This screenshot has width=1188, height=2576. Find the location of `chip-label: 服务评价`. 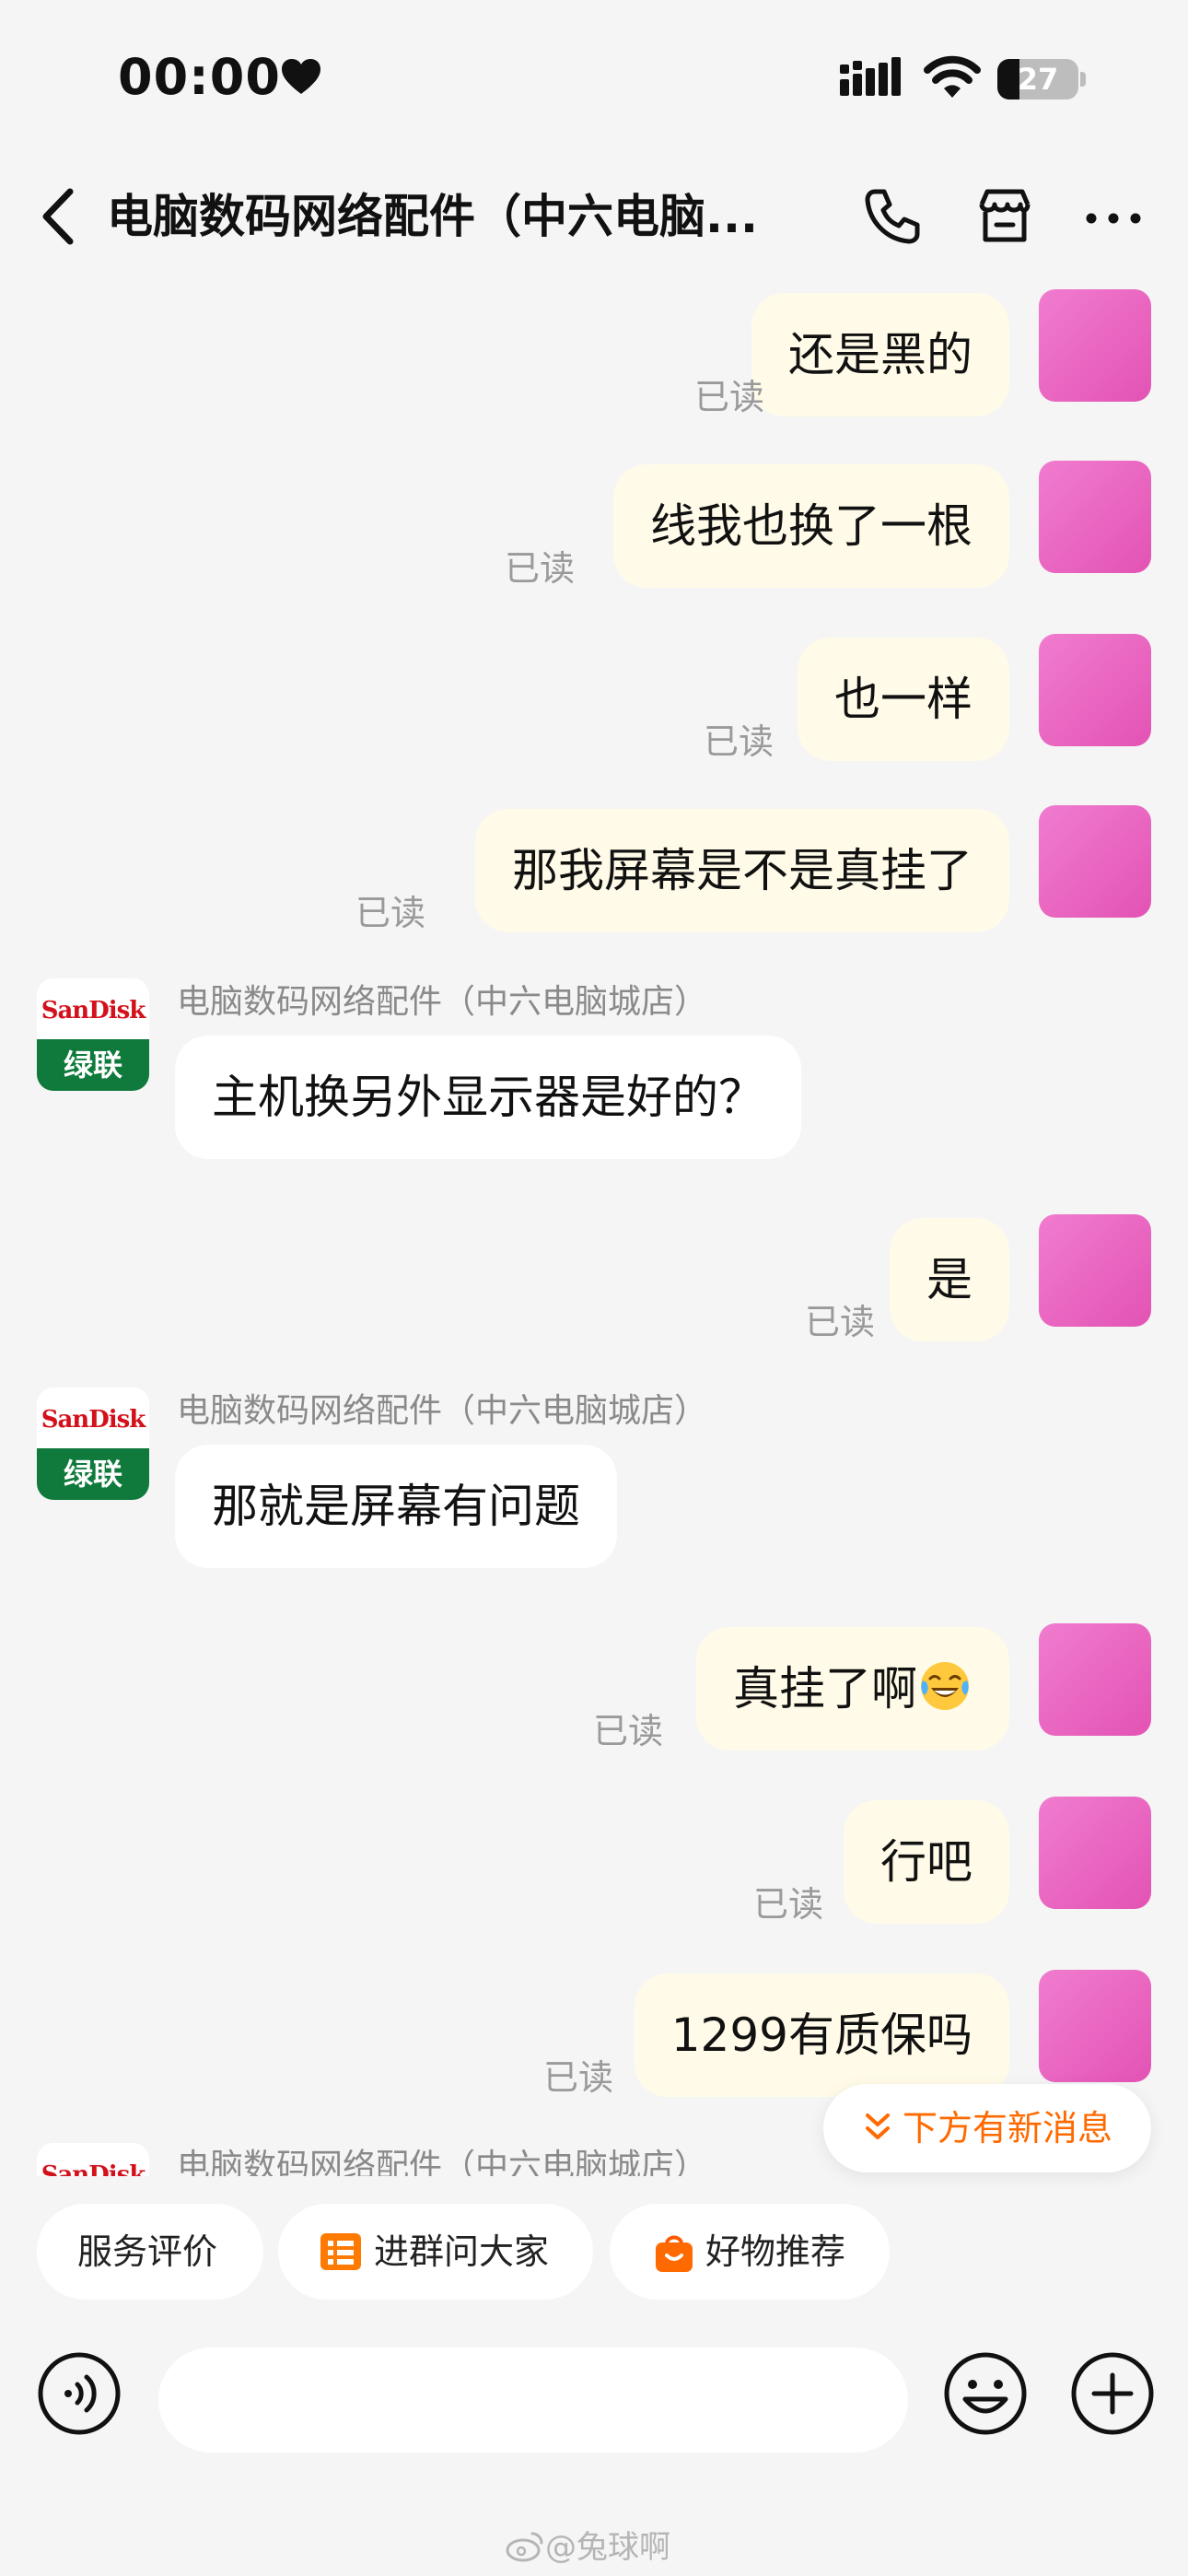

chip-label: 服务评价 is located at coordinates (147, 2251).